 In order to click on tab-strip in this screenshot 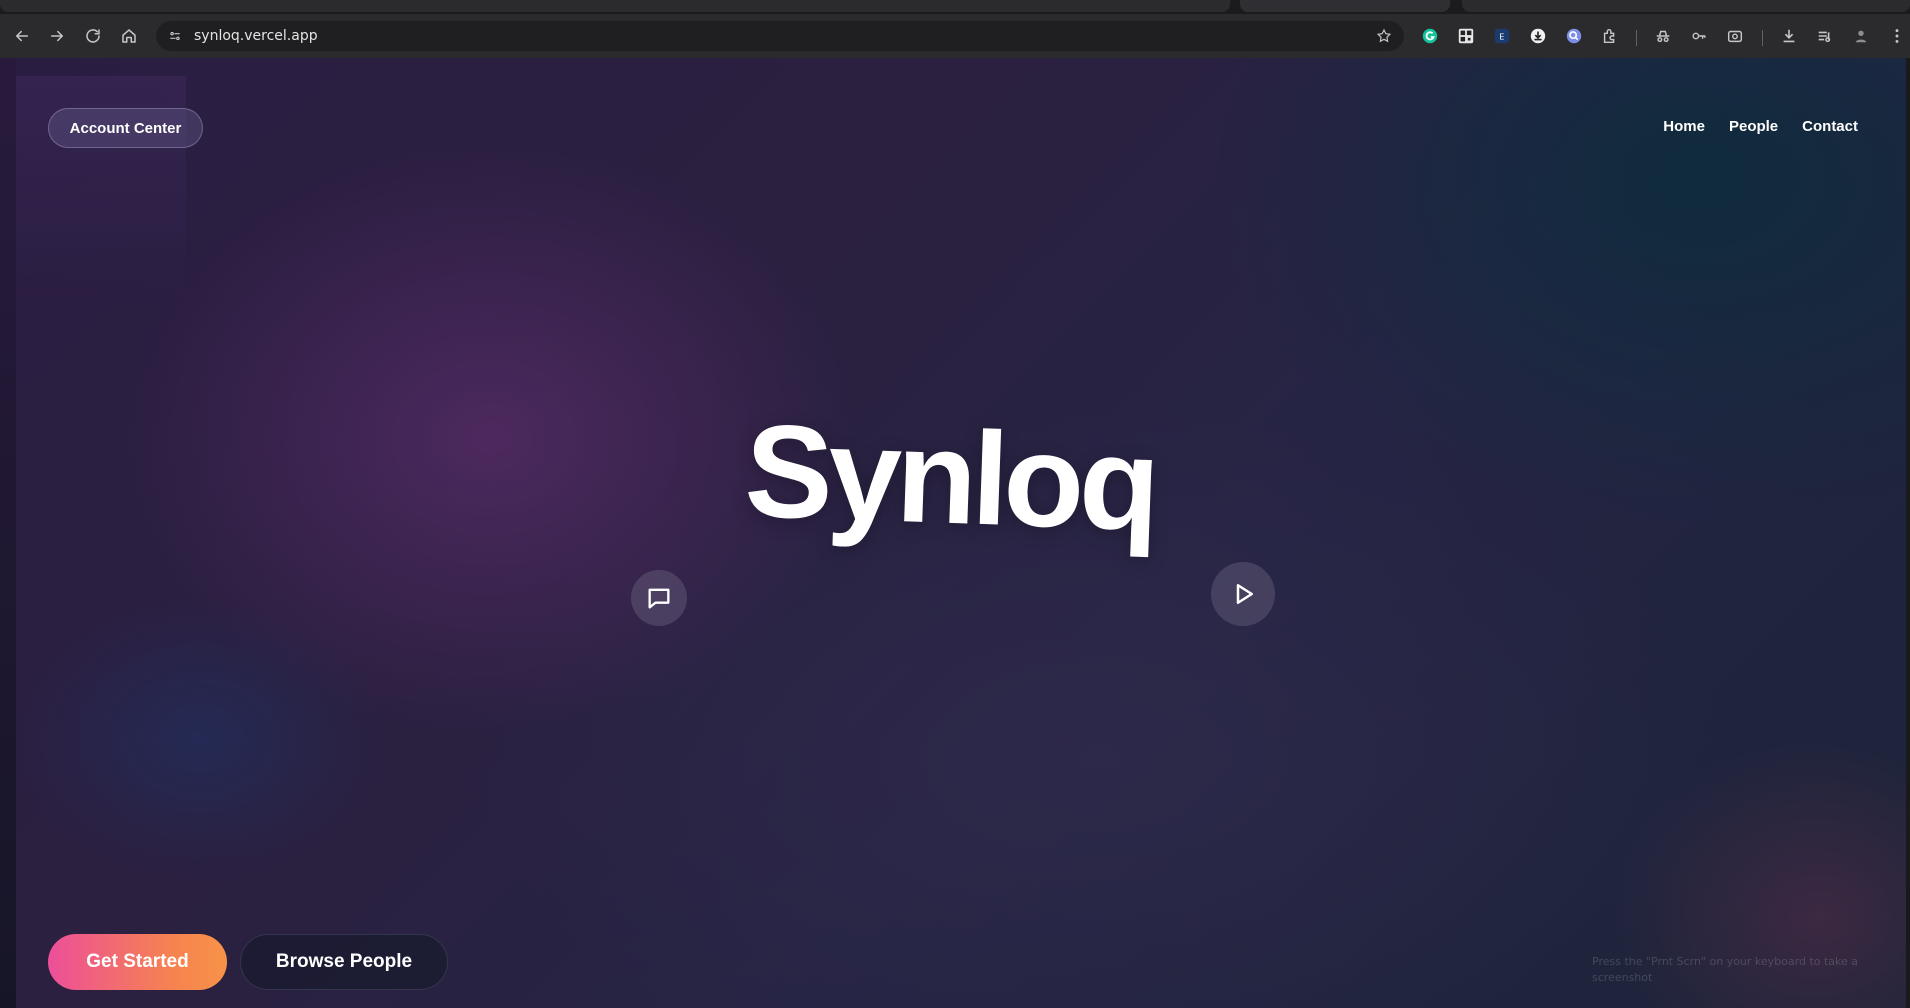, I will do `click(955, 7)`.